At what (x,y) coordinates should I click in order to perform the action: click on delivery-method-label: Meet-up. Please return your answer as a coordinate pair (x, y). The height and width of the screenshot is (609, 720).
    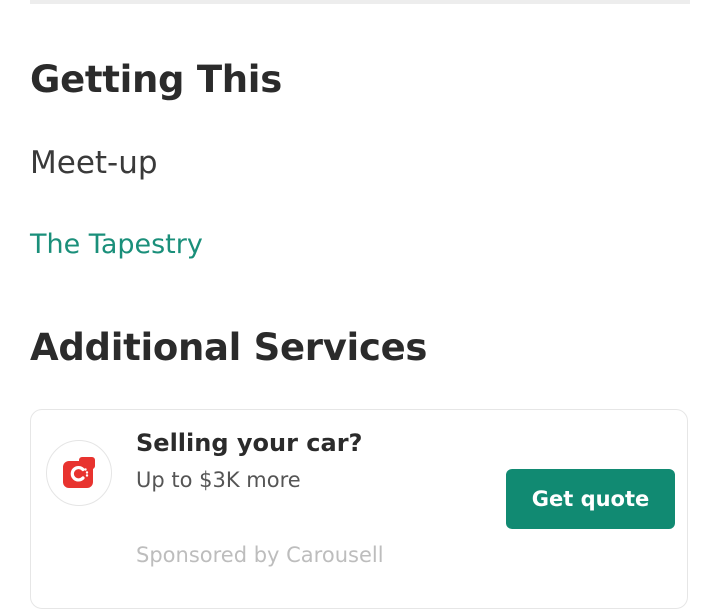
    Looking at the image, I should click on (94, 163).